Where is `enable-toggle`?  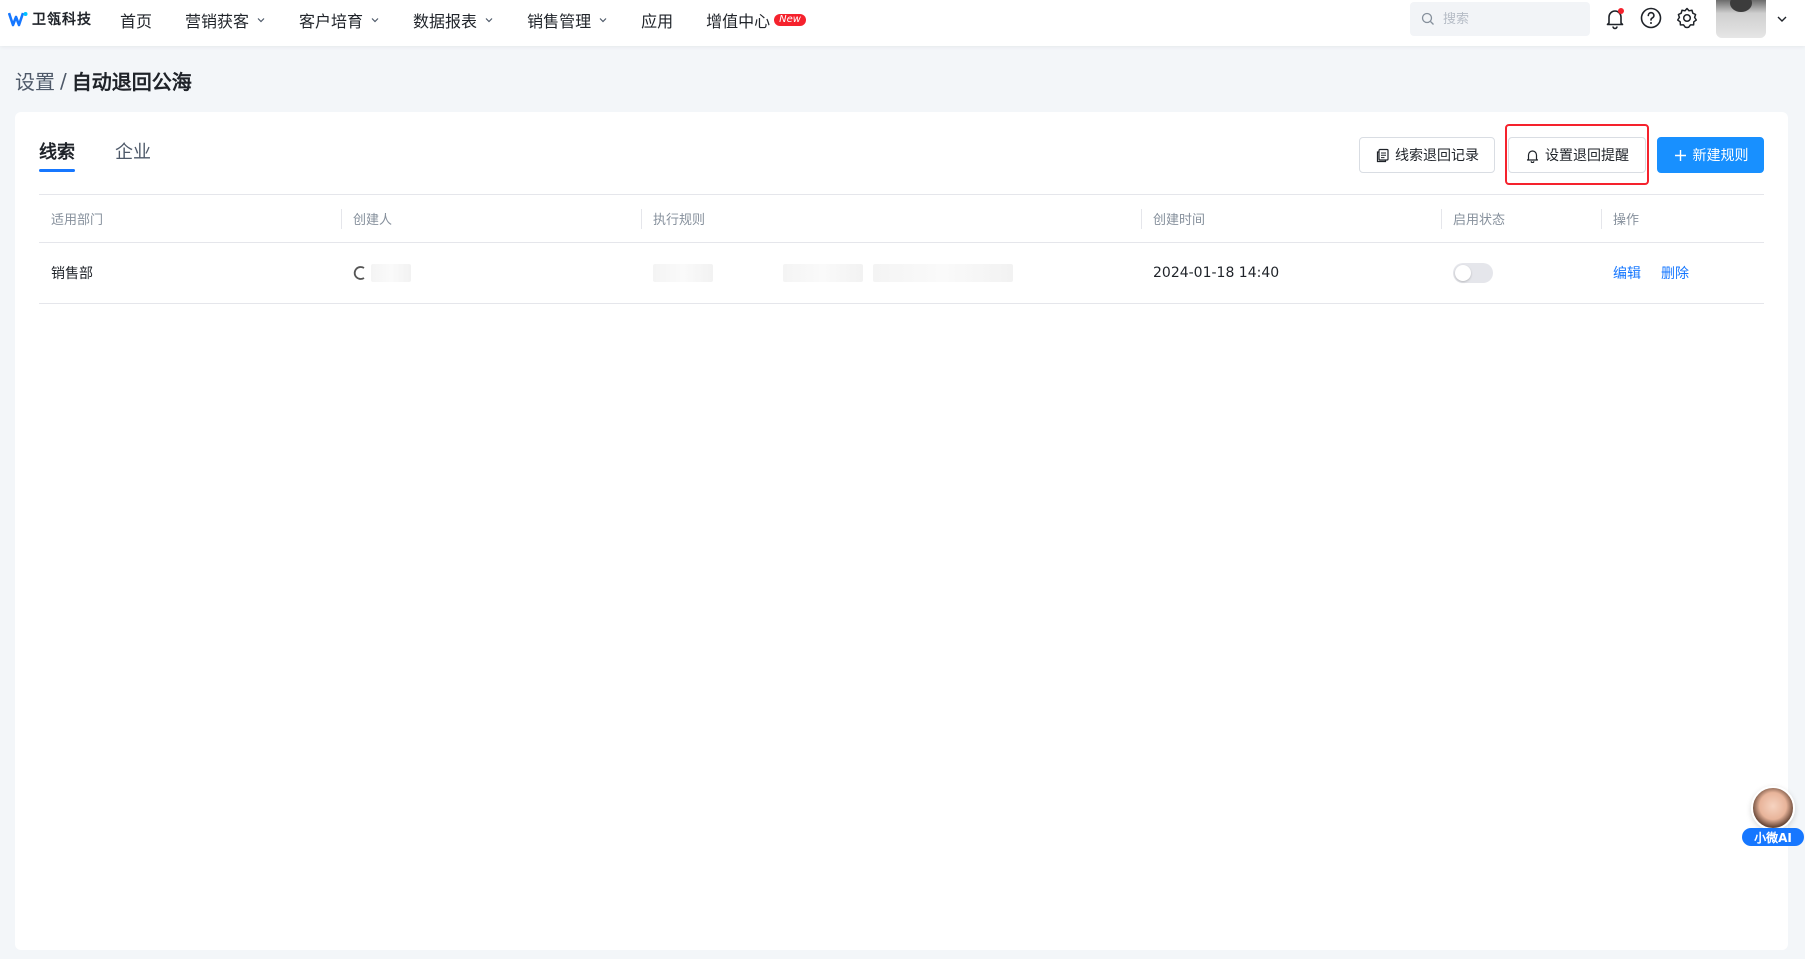 enable-toggle is located at coordinates (1473, 273).